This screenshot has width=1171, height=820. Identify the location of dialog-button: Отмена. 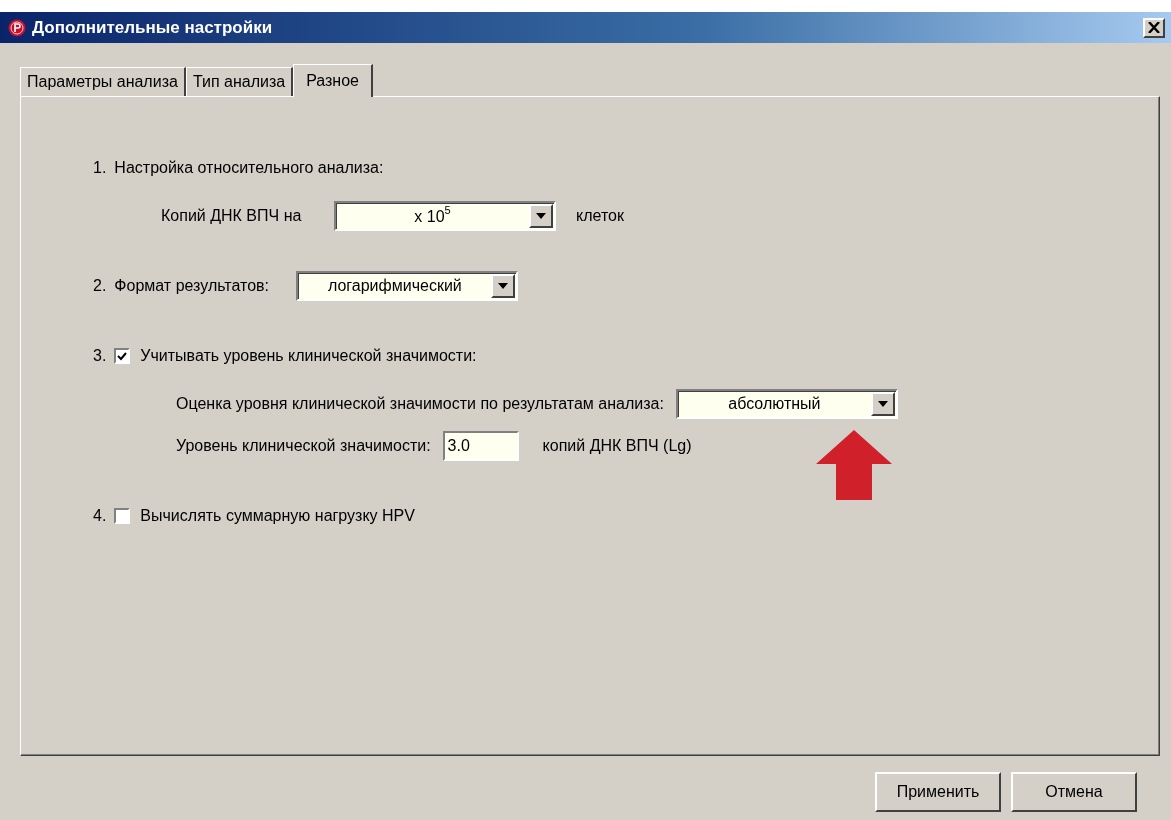
(1074, 792).